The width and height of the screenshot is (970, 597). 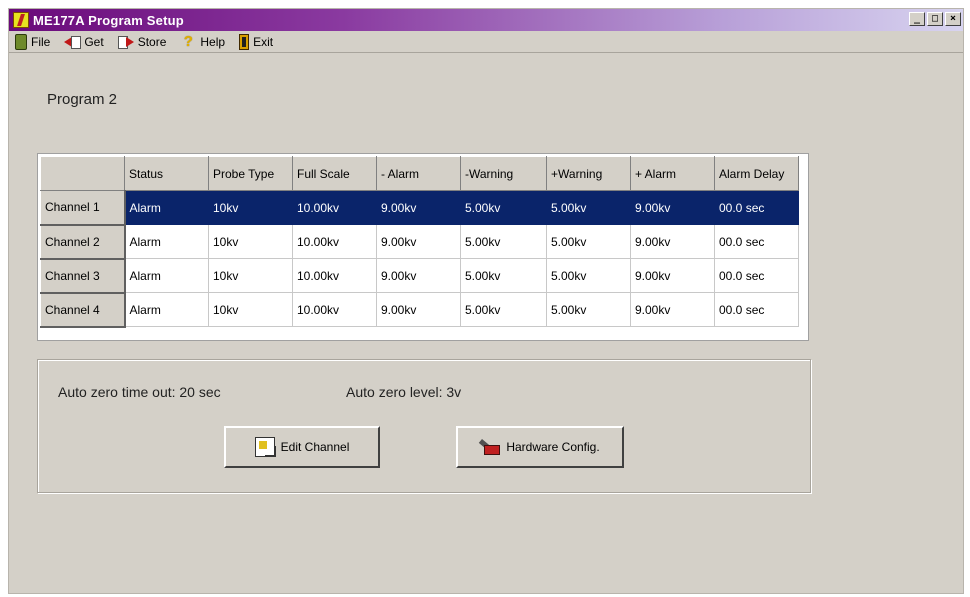 What do you see at coordinates (108, 20) in the screenshot?
I see `window-title: ME177A Program Setup` at bounding box center [108, 20].